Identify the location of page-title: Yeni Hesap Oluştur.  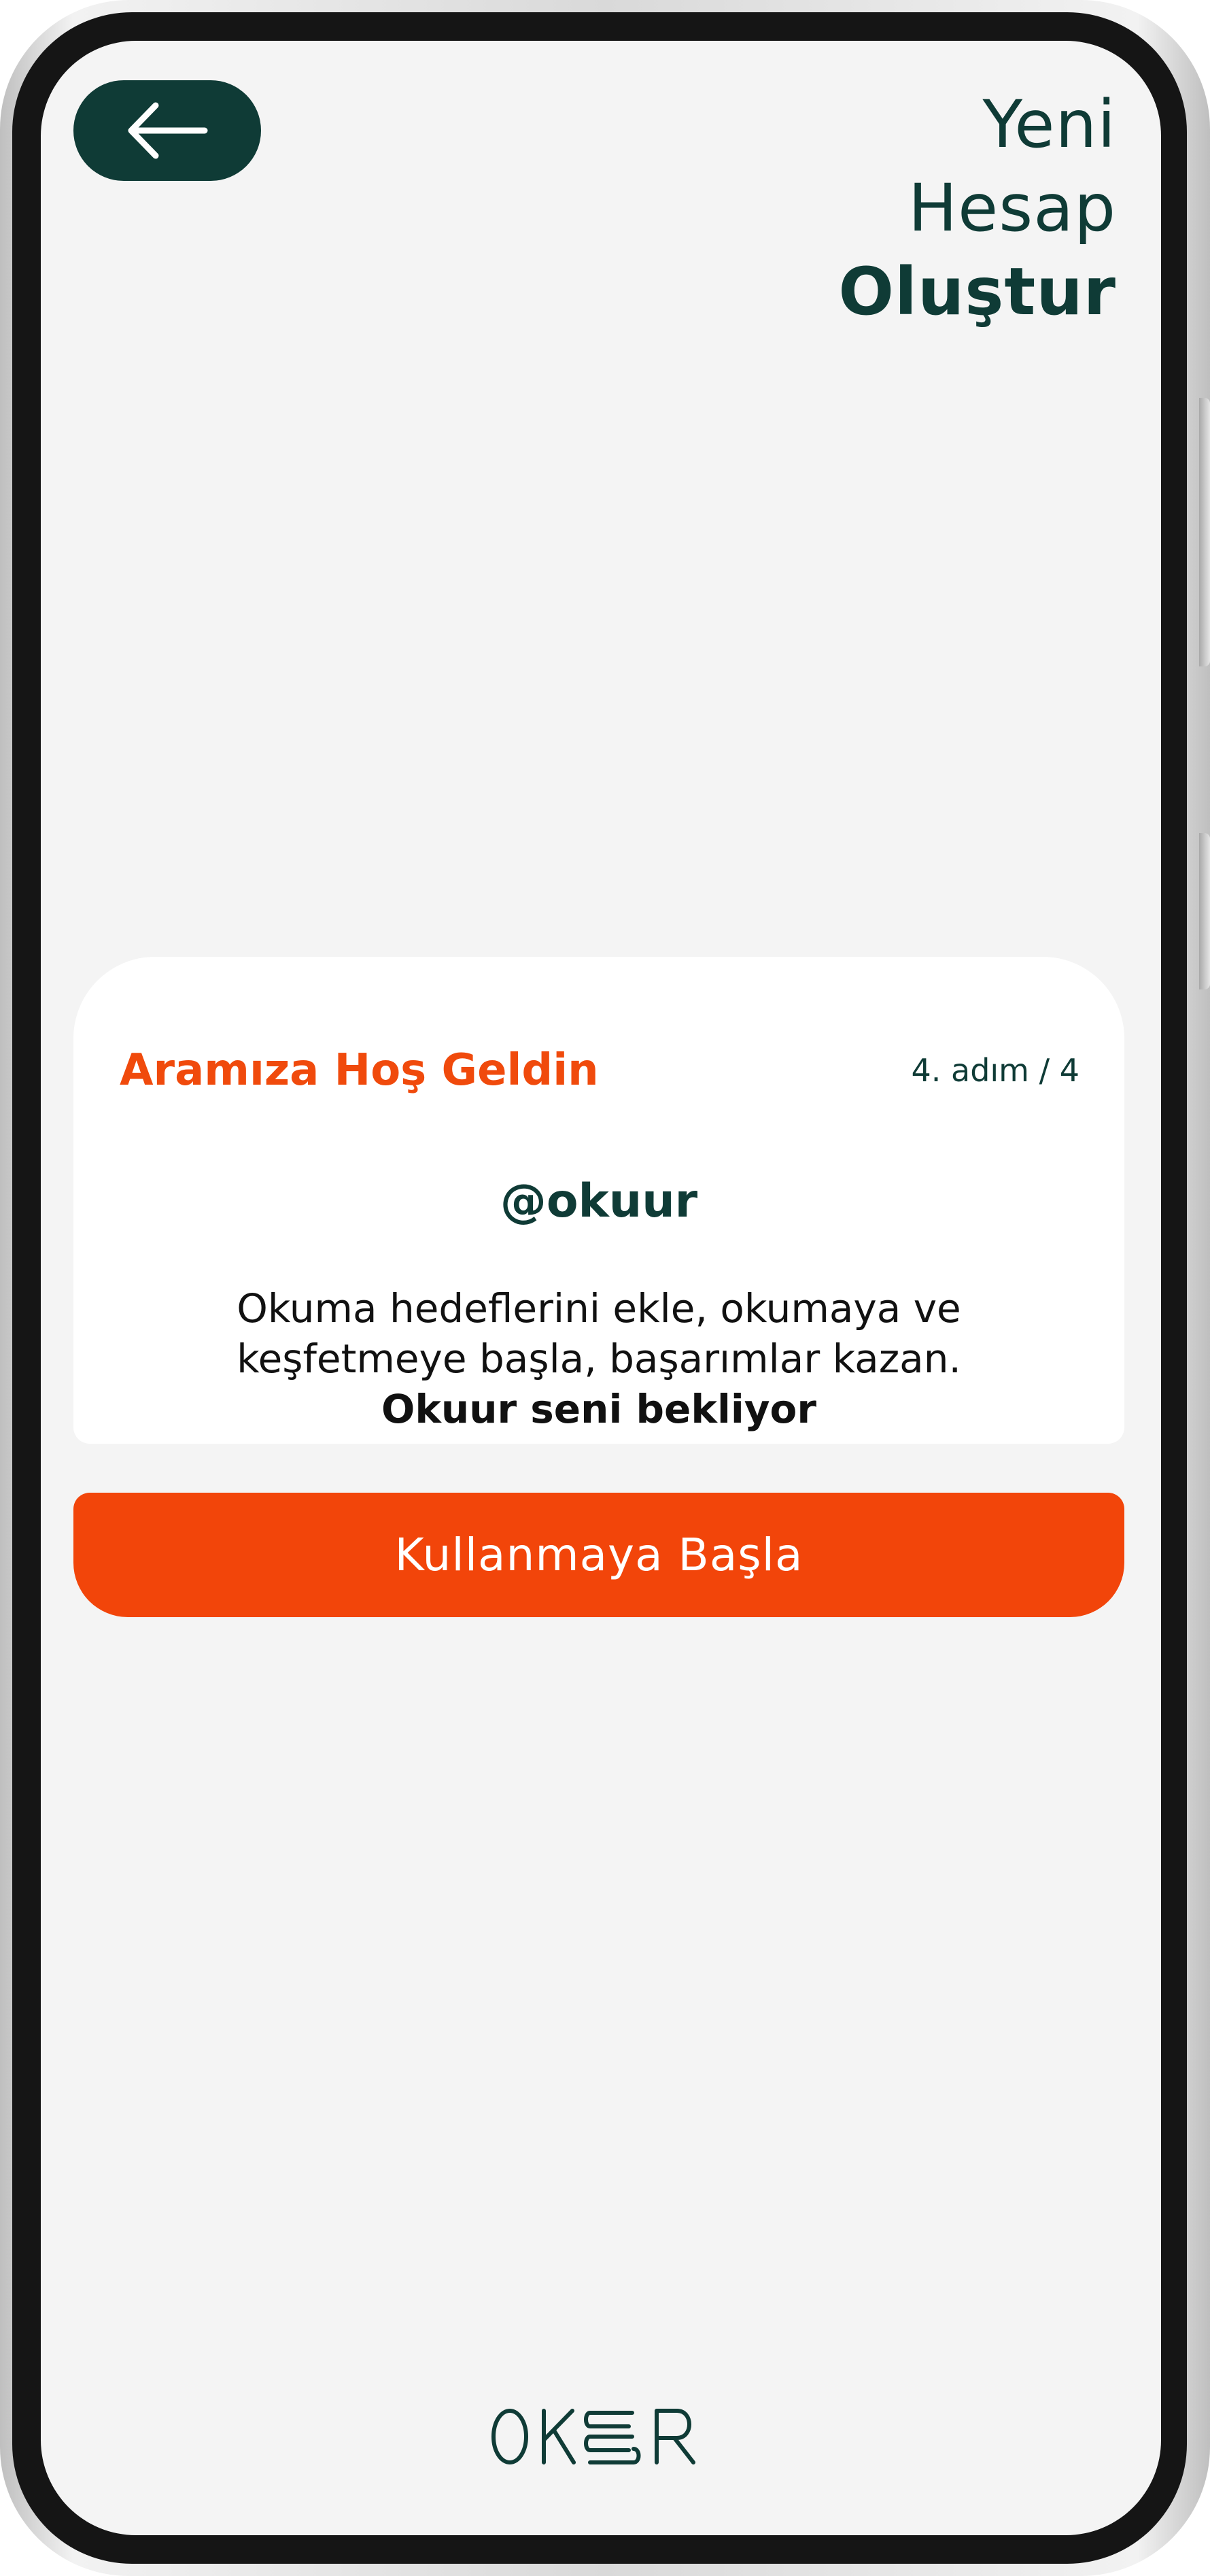
(977, 208).